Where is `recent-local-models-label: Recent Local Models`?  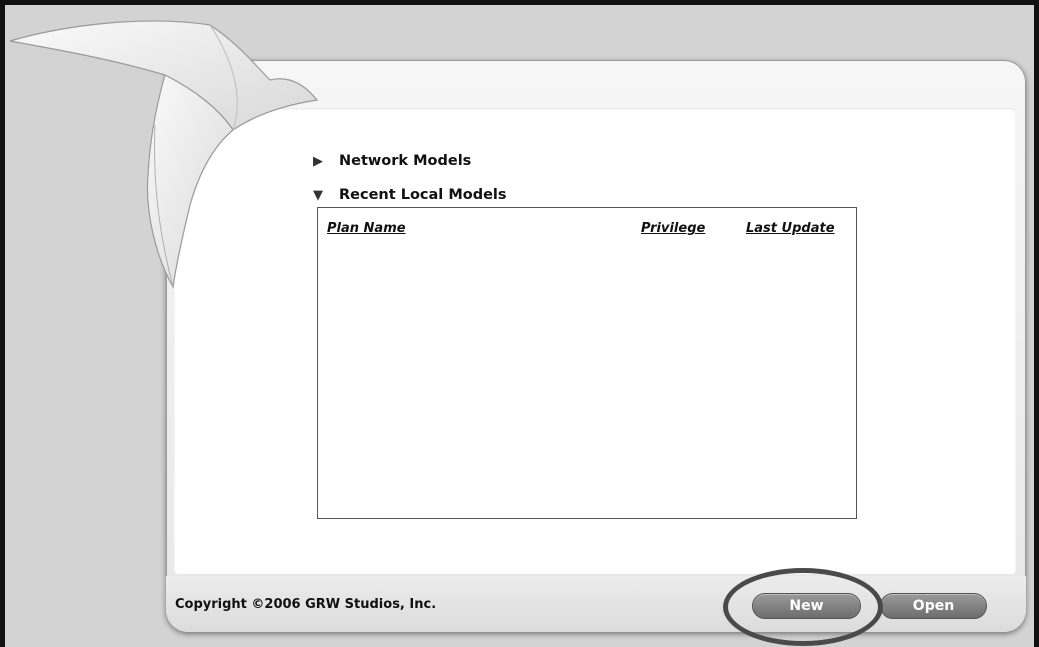 recent-local-models-label: Recent Local Models is located at coordinates (423, 195).